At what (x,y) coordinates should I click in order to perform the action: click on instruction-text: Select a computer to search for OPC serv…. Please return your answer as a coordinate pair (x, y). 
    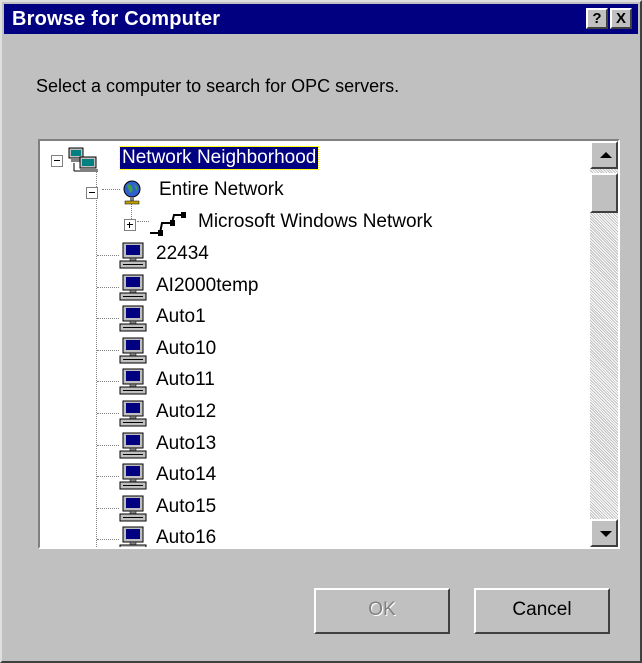
    Looking at the image, I should click on (218, 86).